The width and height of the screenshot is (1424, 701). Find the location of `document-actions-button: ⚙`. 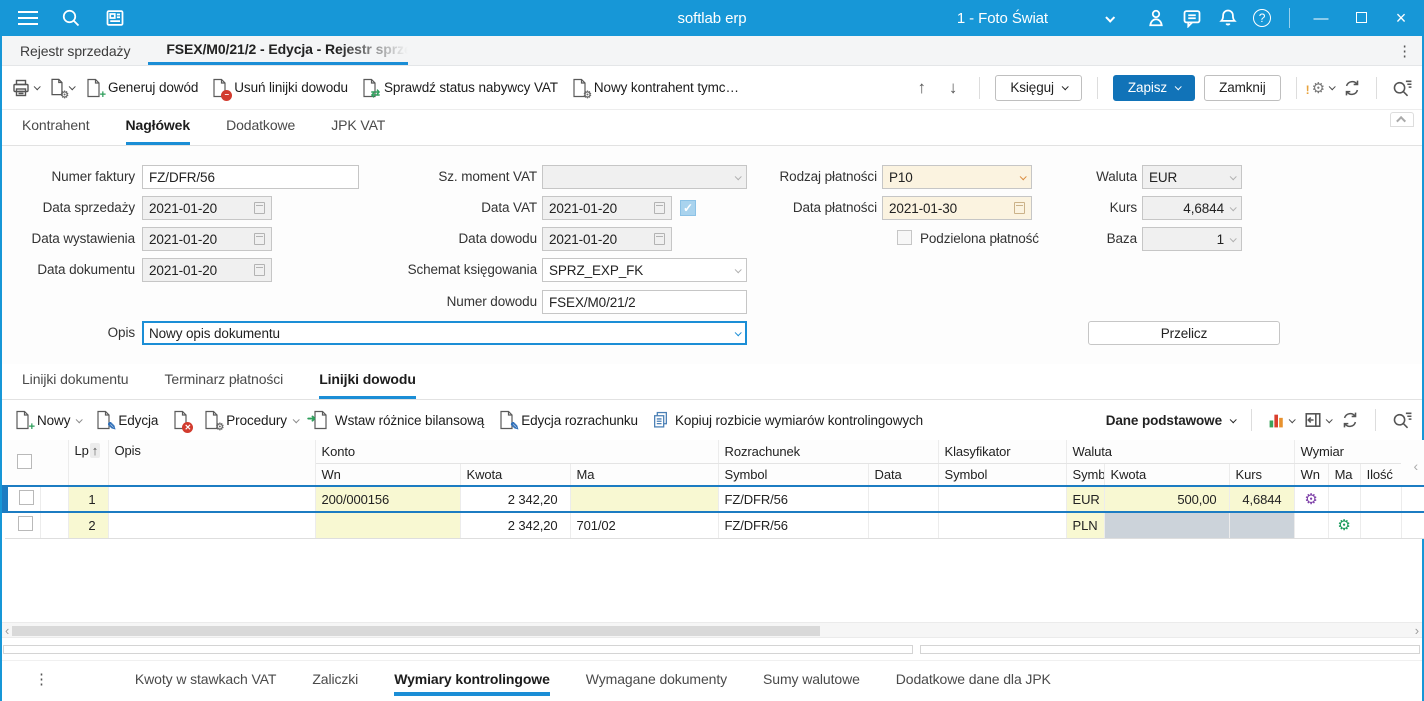

document-actions-button: ⚙ is located at coordinates (62, 89).